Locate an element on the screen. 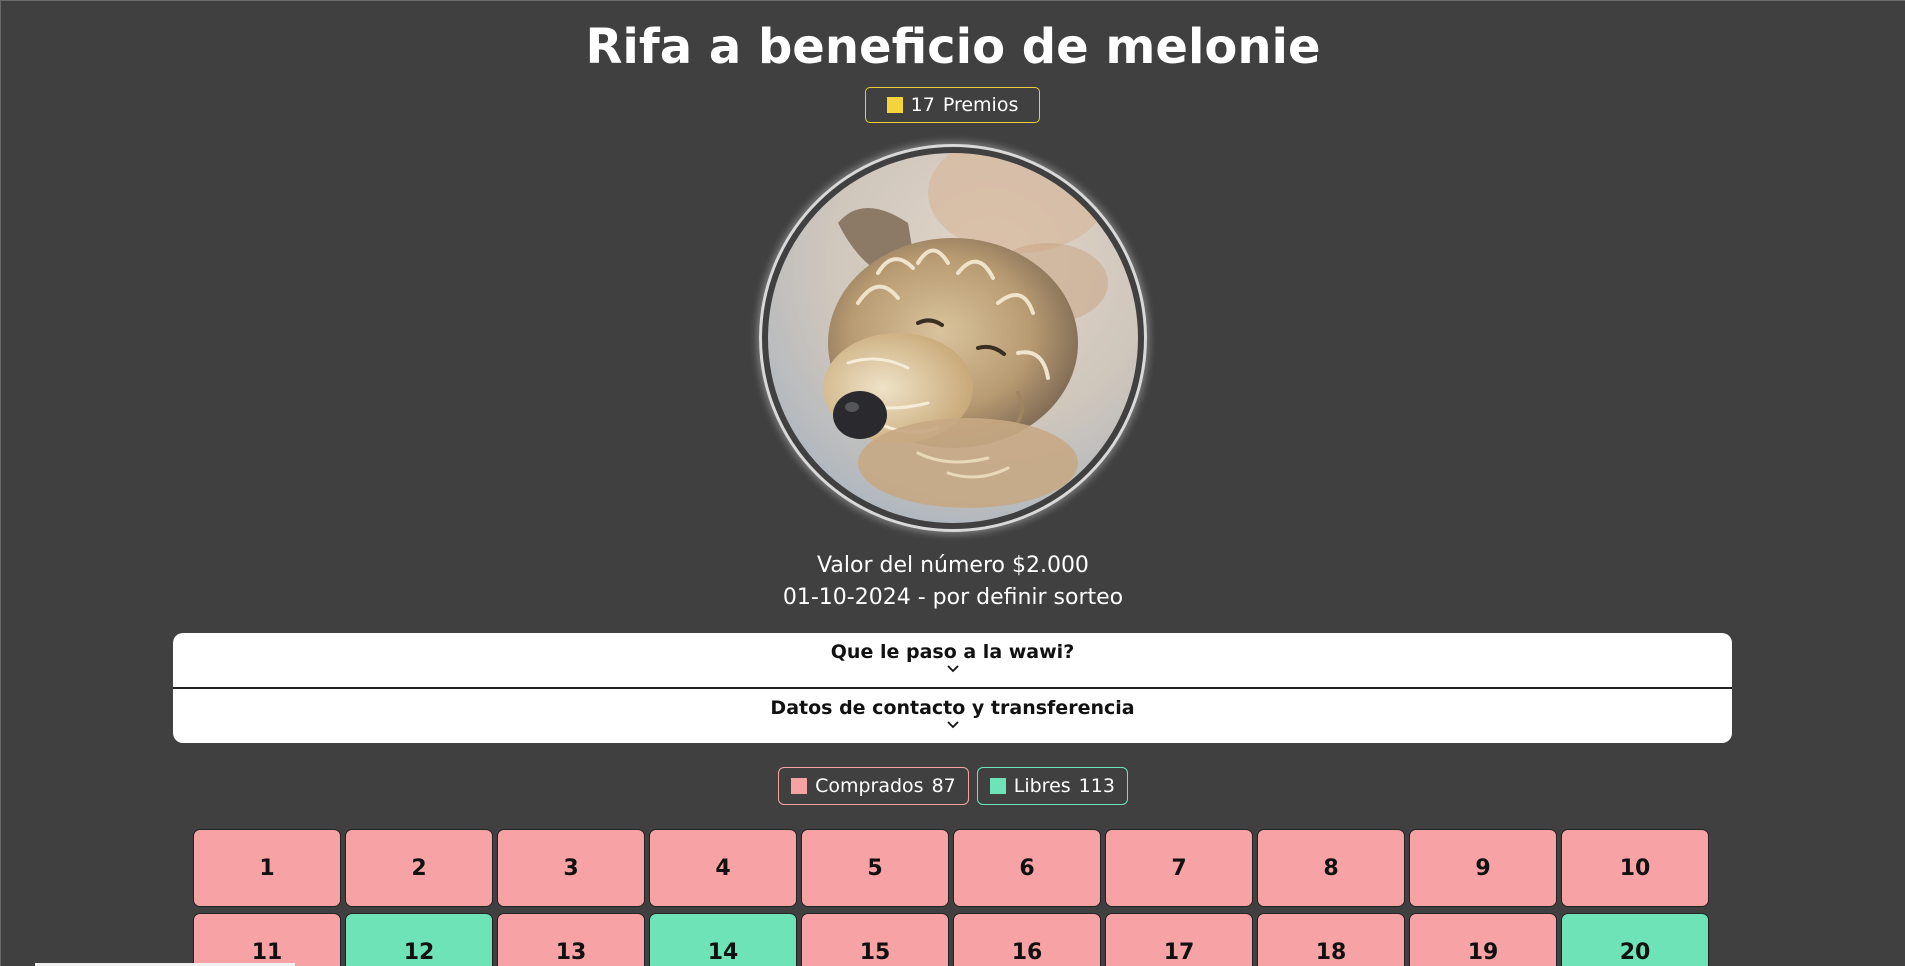  raffle-number-cell: 6 is located at coordinates (1027, 868).